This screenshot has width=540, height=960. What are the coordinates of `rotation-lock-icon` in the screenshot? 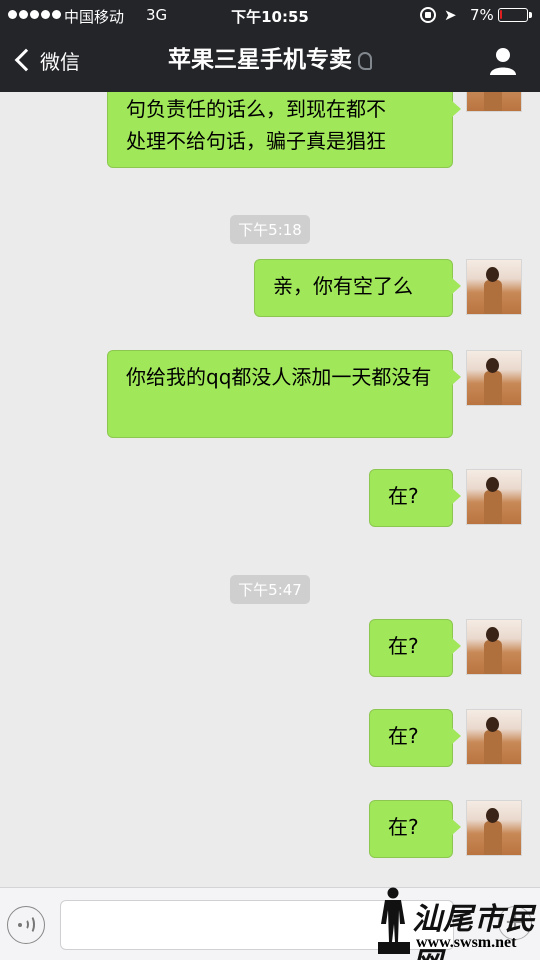 It's located at (428, 15).